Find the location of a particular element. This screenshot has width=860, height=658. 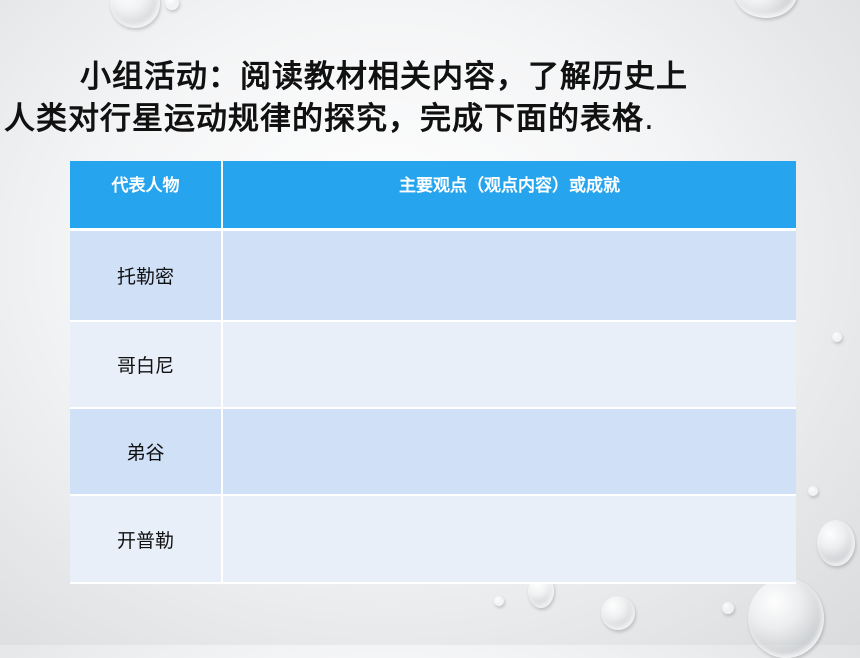

table-header-row: 代表人物 主要观点（观点内容）或成就 is located at coordinates (433, 196).